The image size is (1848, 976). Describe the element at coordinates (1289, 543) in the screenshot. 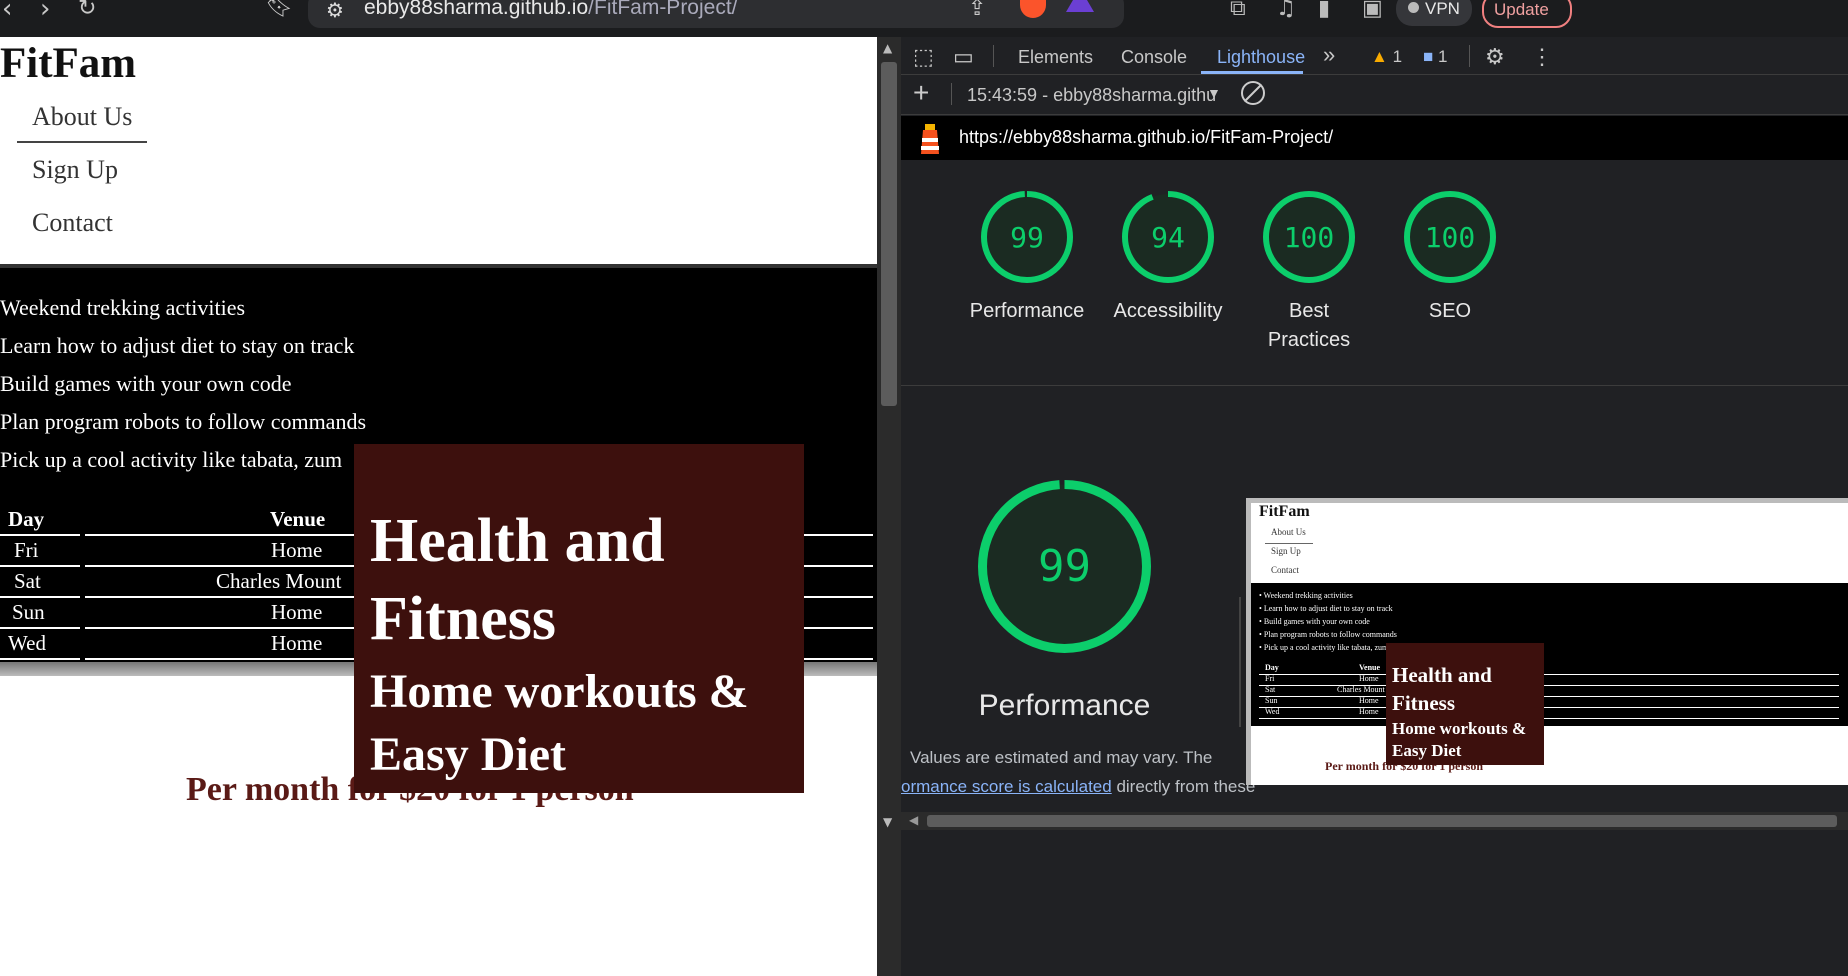

I see `thumb-nav-underline` at that location.